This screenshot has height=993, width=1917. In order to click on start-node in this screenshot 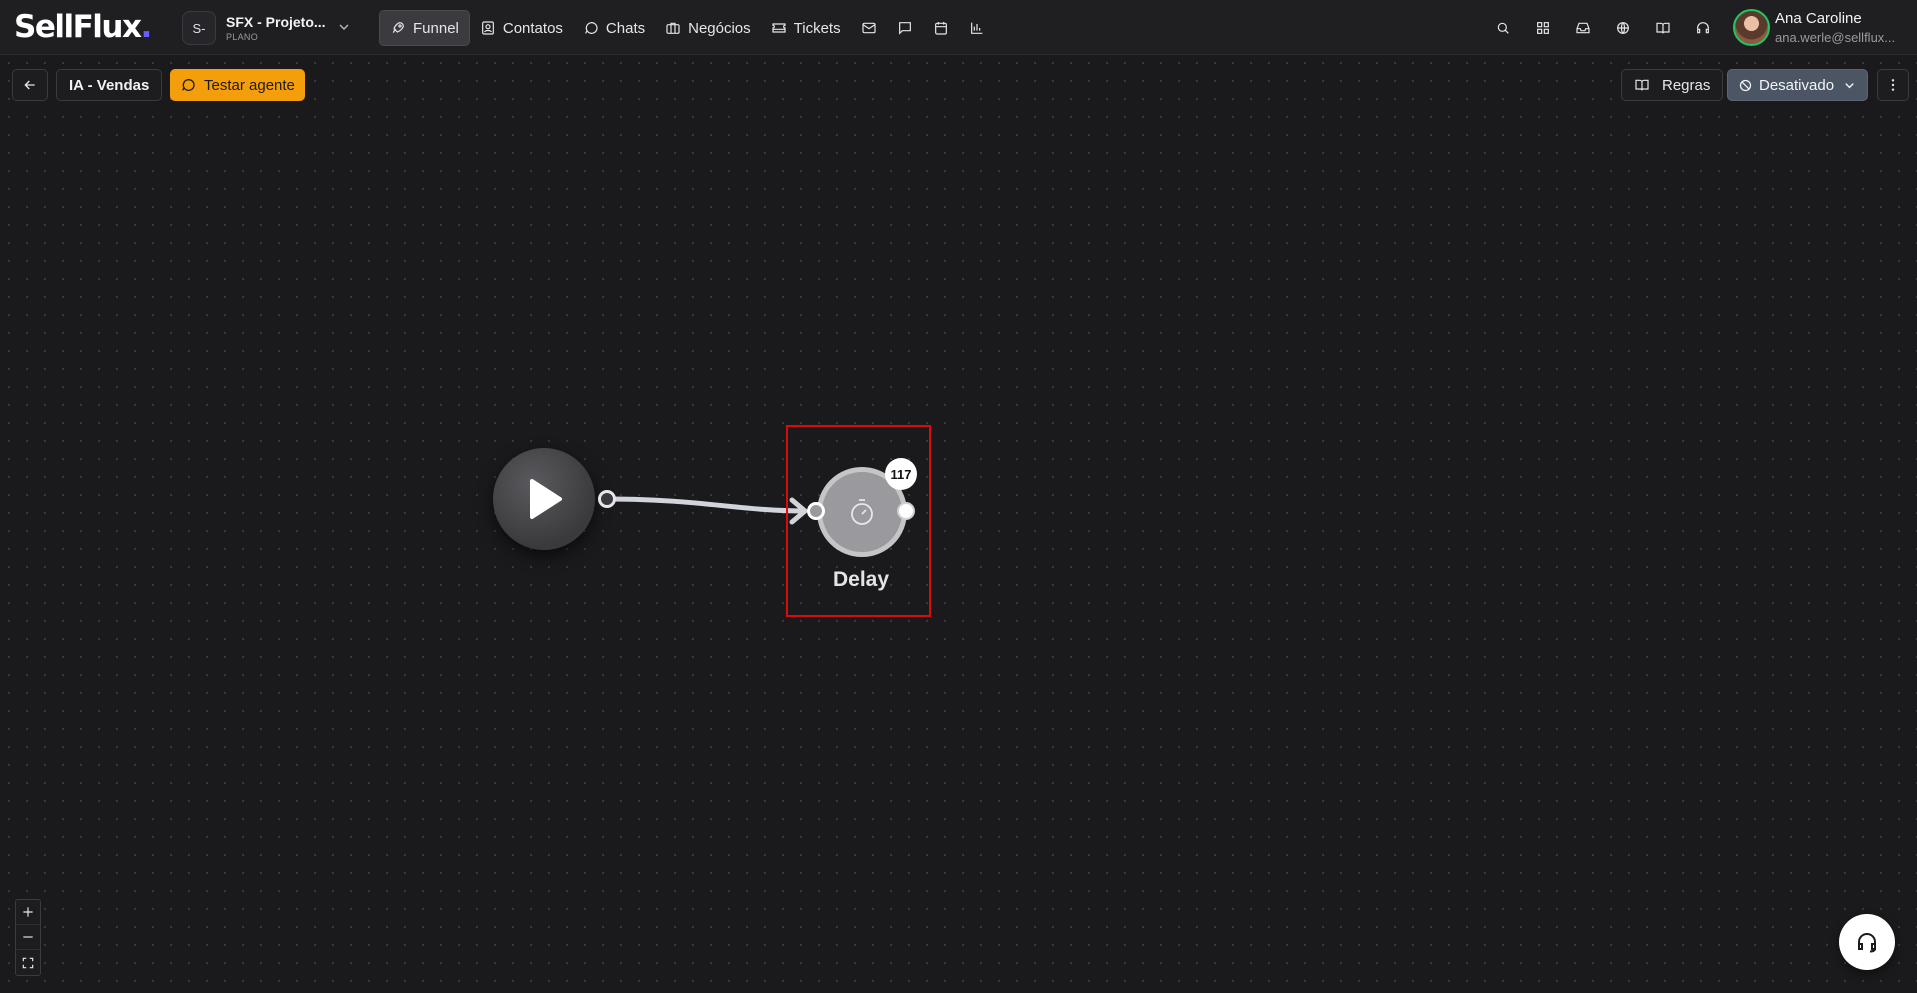, I will do `click(544, 499)`.